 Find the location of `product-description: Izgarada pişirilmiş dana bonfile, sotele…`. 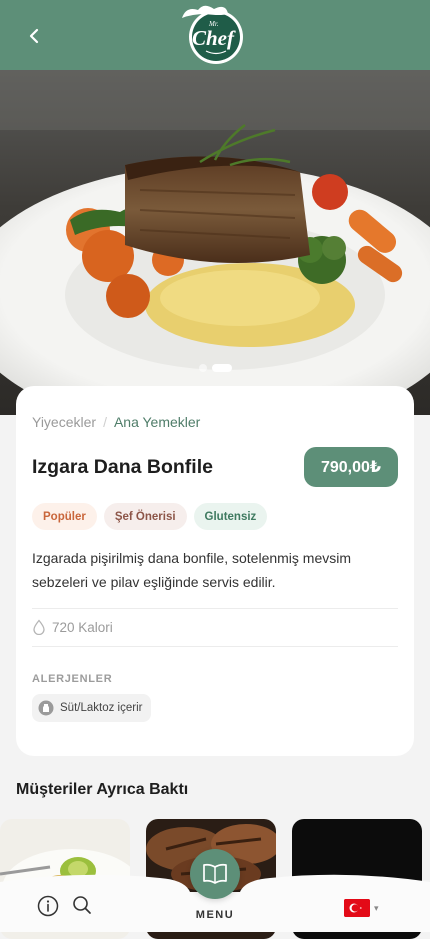

product-description: Izgarada pişirilmiş dana bonfile, sotele… is located at coordinates (192, 570).